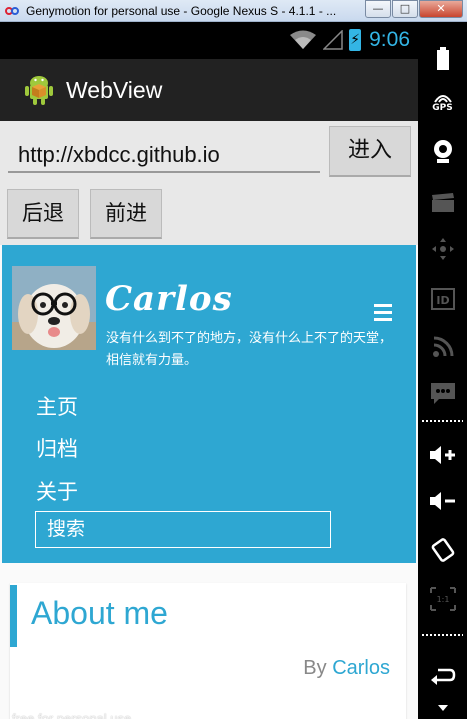 Image resolution: width=467 pixels, height=719 pixels. I want to click on site-search-input: 搜索, so click(183, 529).